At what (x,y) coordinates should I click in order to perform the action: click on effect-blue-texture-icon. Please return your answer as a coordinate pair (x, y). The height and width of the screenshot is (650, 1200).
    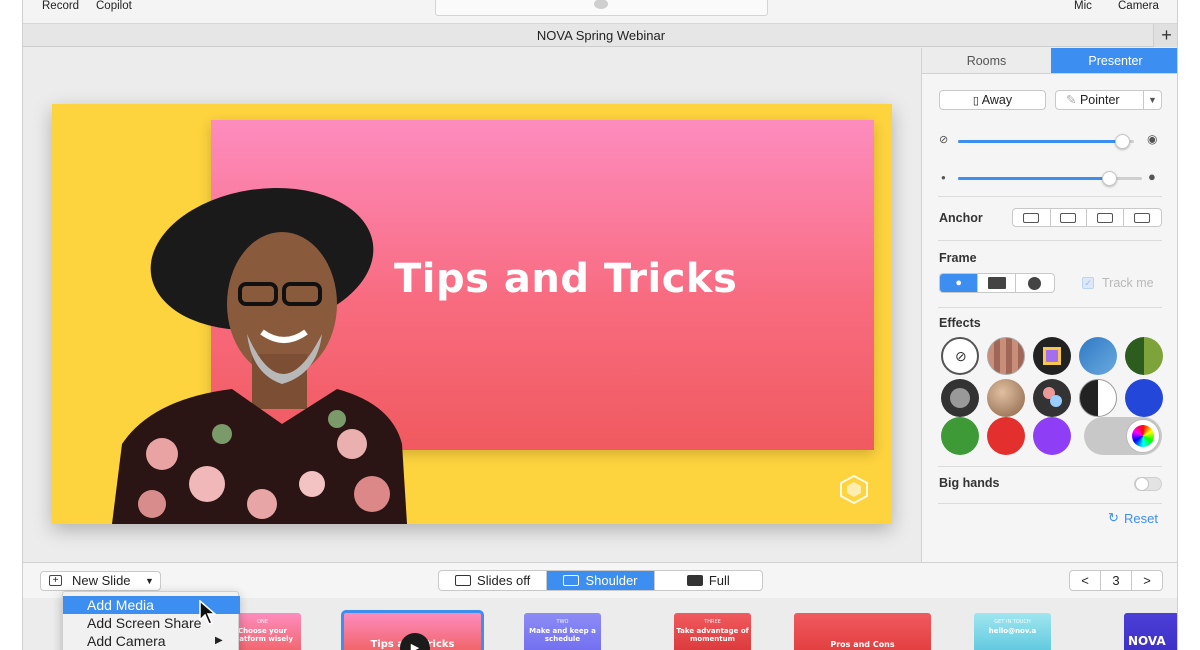
    Looking at the image, I should click on (1098, 356).